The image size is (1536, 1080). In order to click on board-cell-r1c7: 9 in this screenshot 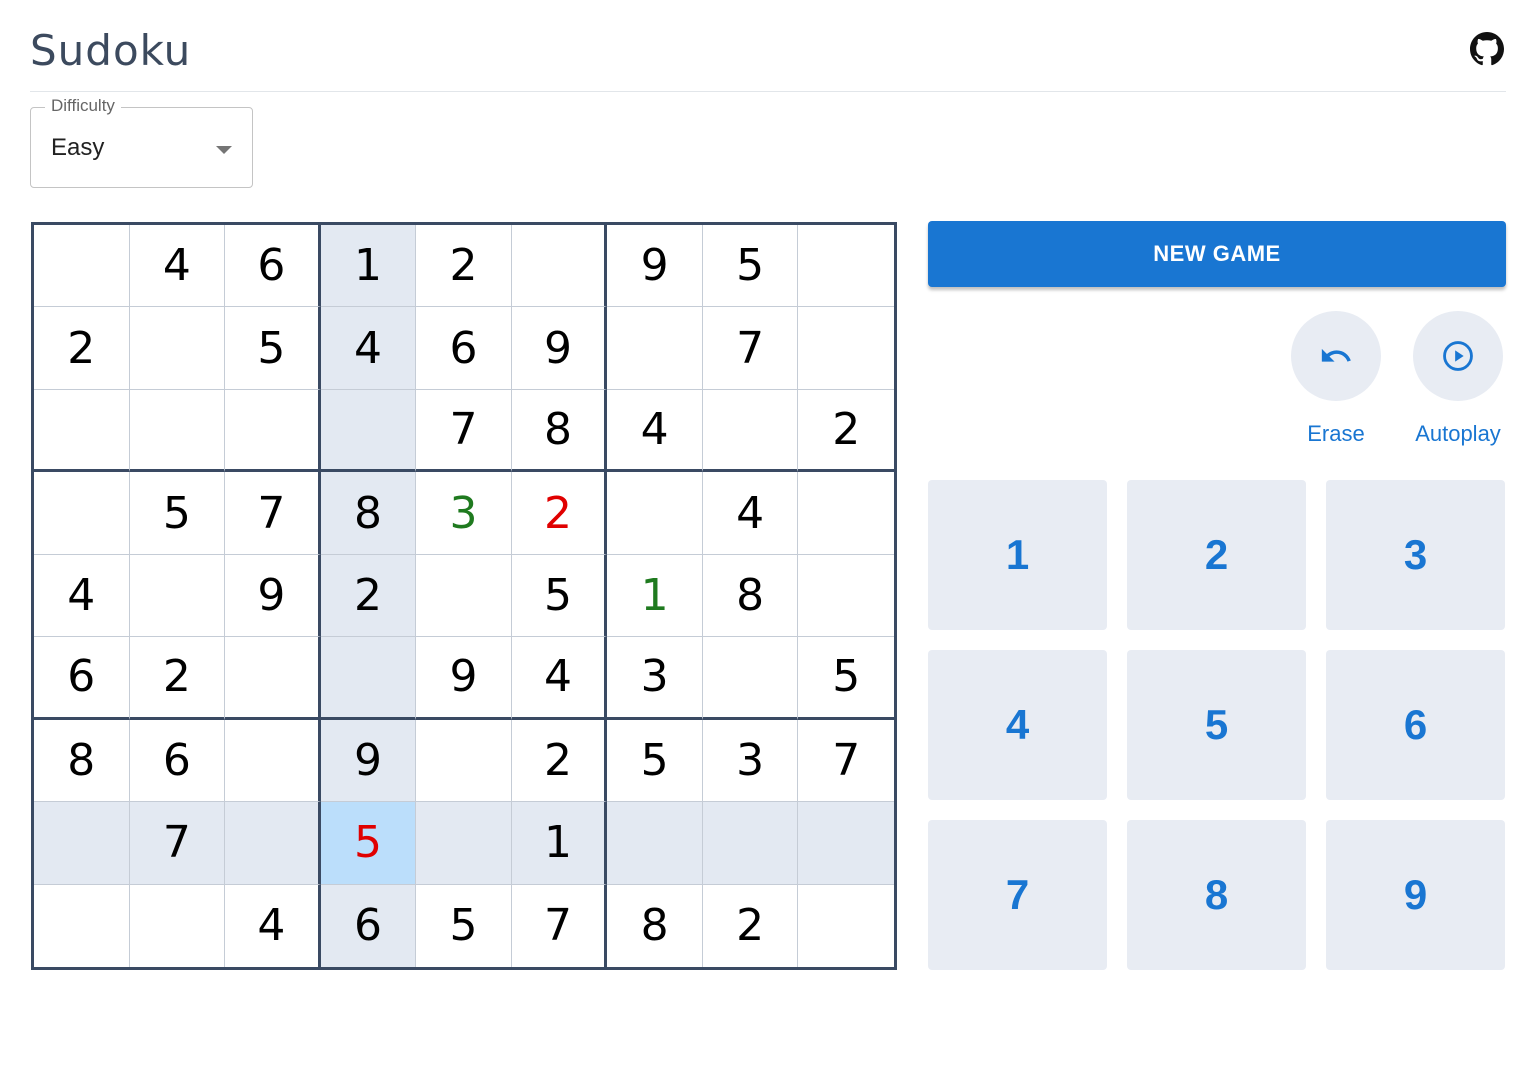, I will do `click(655, 266)`.